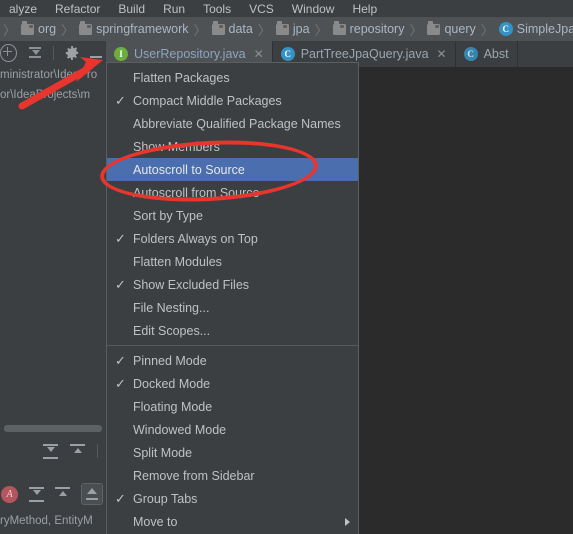 This screenshot has height=534, width=573. What do you see at coordinates (232, 406) in the screenshot?
I see `menu-item-floating-mode: Floating Mode` at bounding box center [232, 406].